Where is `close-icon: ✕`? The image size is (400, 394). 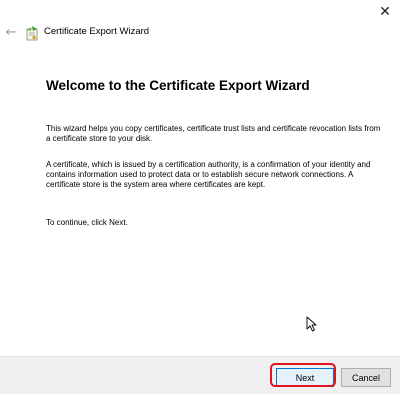
close-icon: ✕ is located at coordinates (385, 12).